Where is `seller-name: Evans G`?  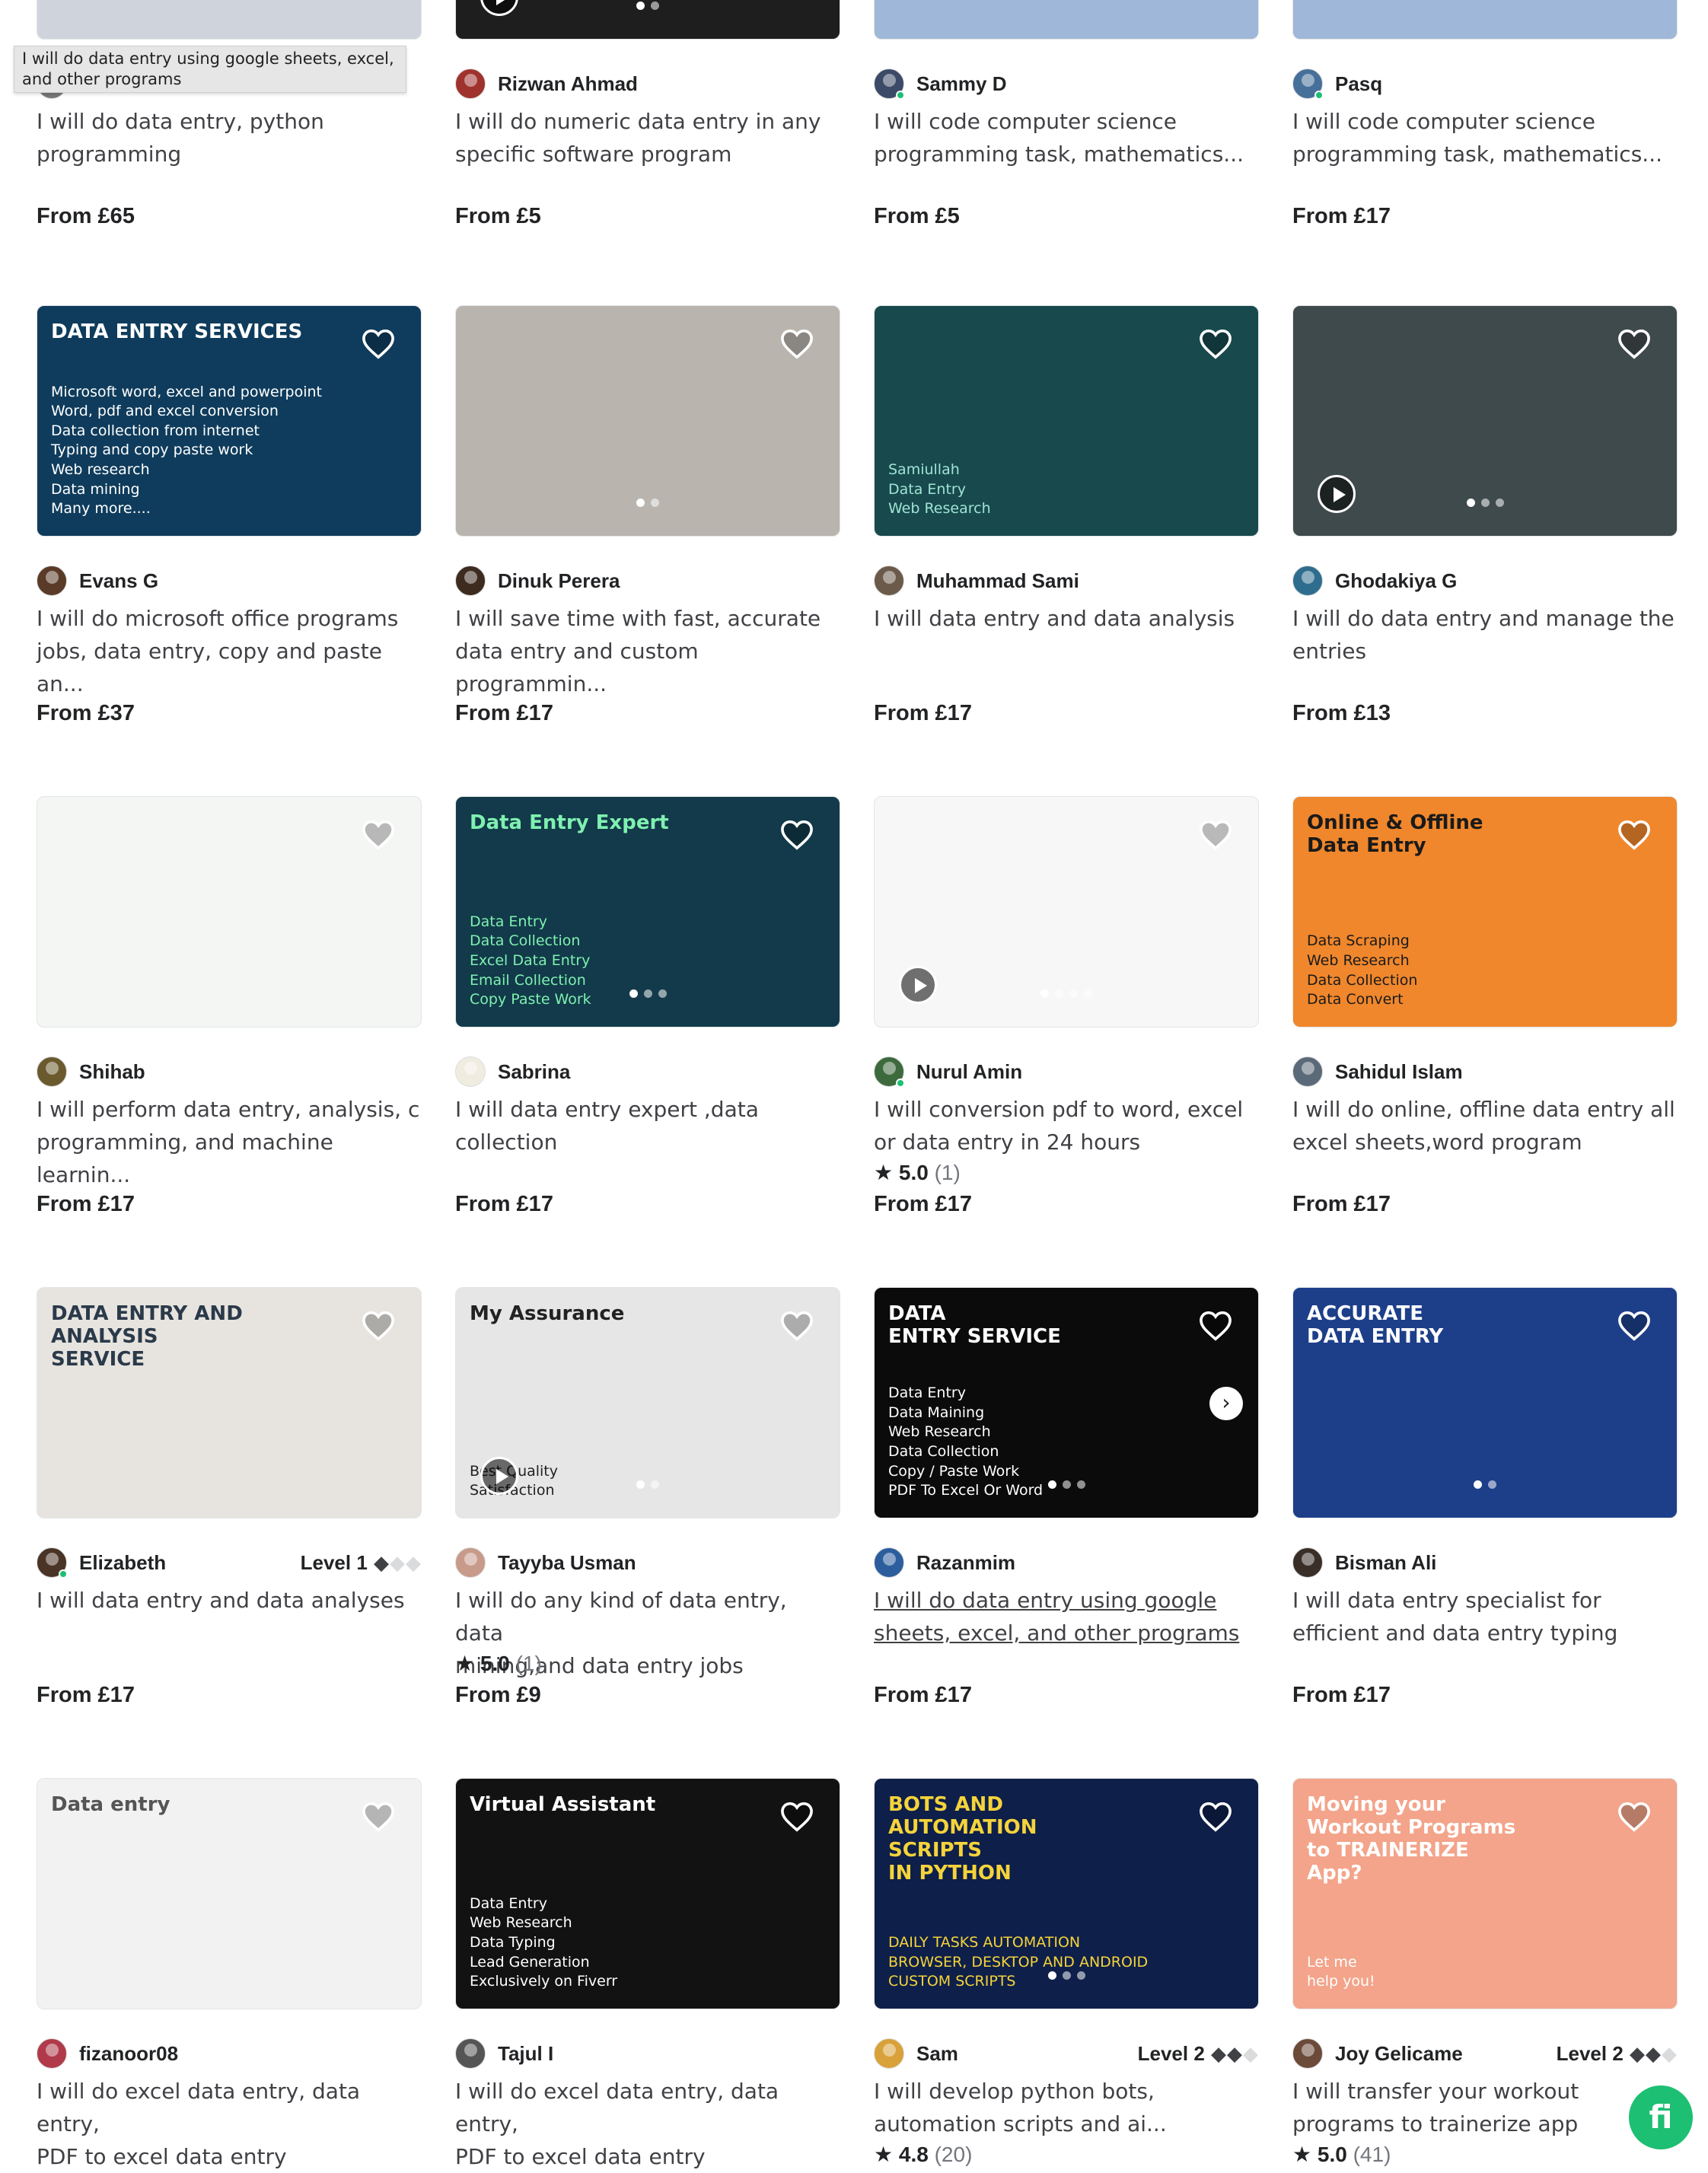 seller-name: Evans G is located at coordinates (118, 581).